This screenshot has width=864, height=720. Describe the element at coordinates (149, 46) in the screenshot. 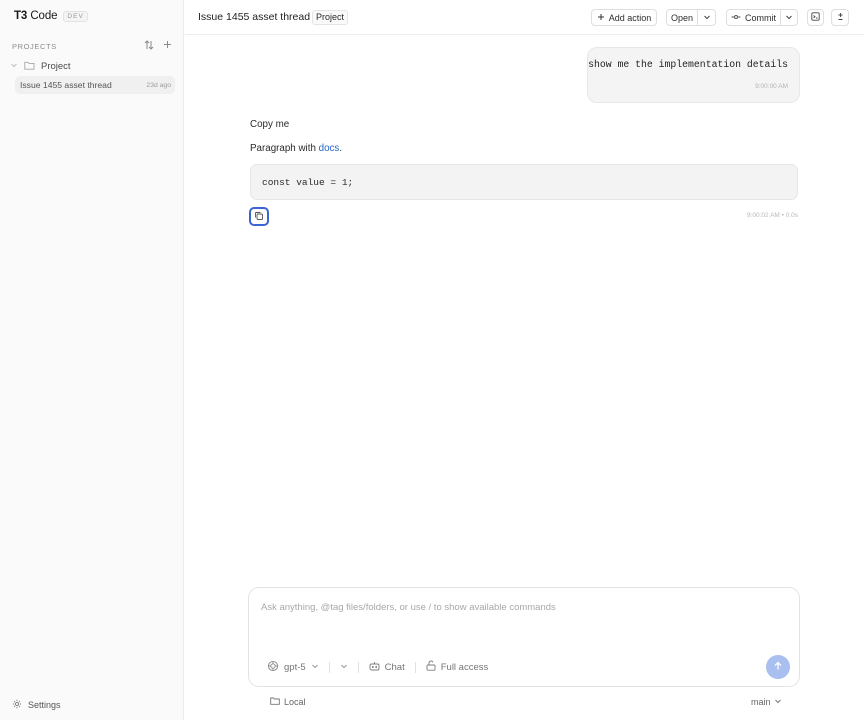

I see `sort-icon` at that location.